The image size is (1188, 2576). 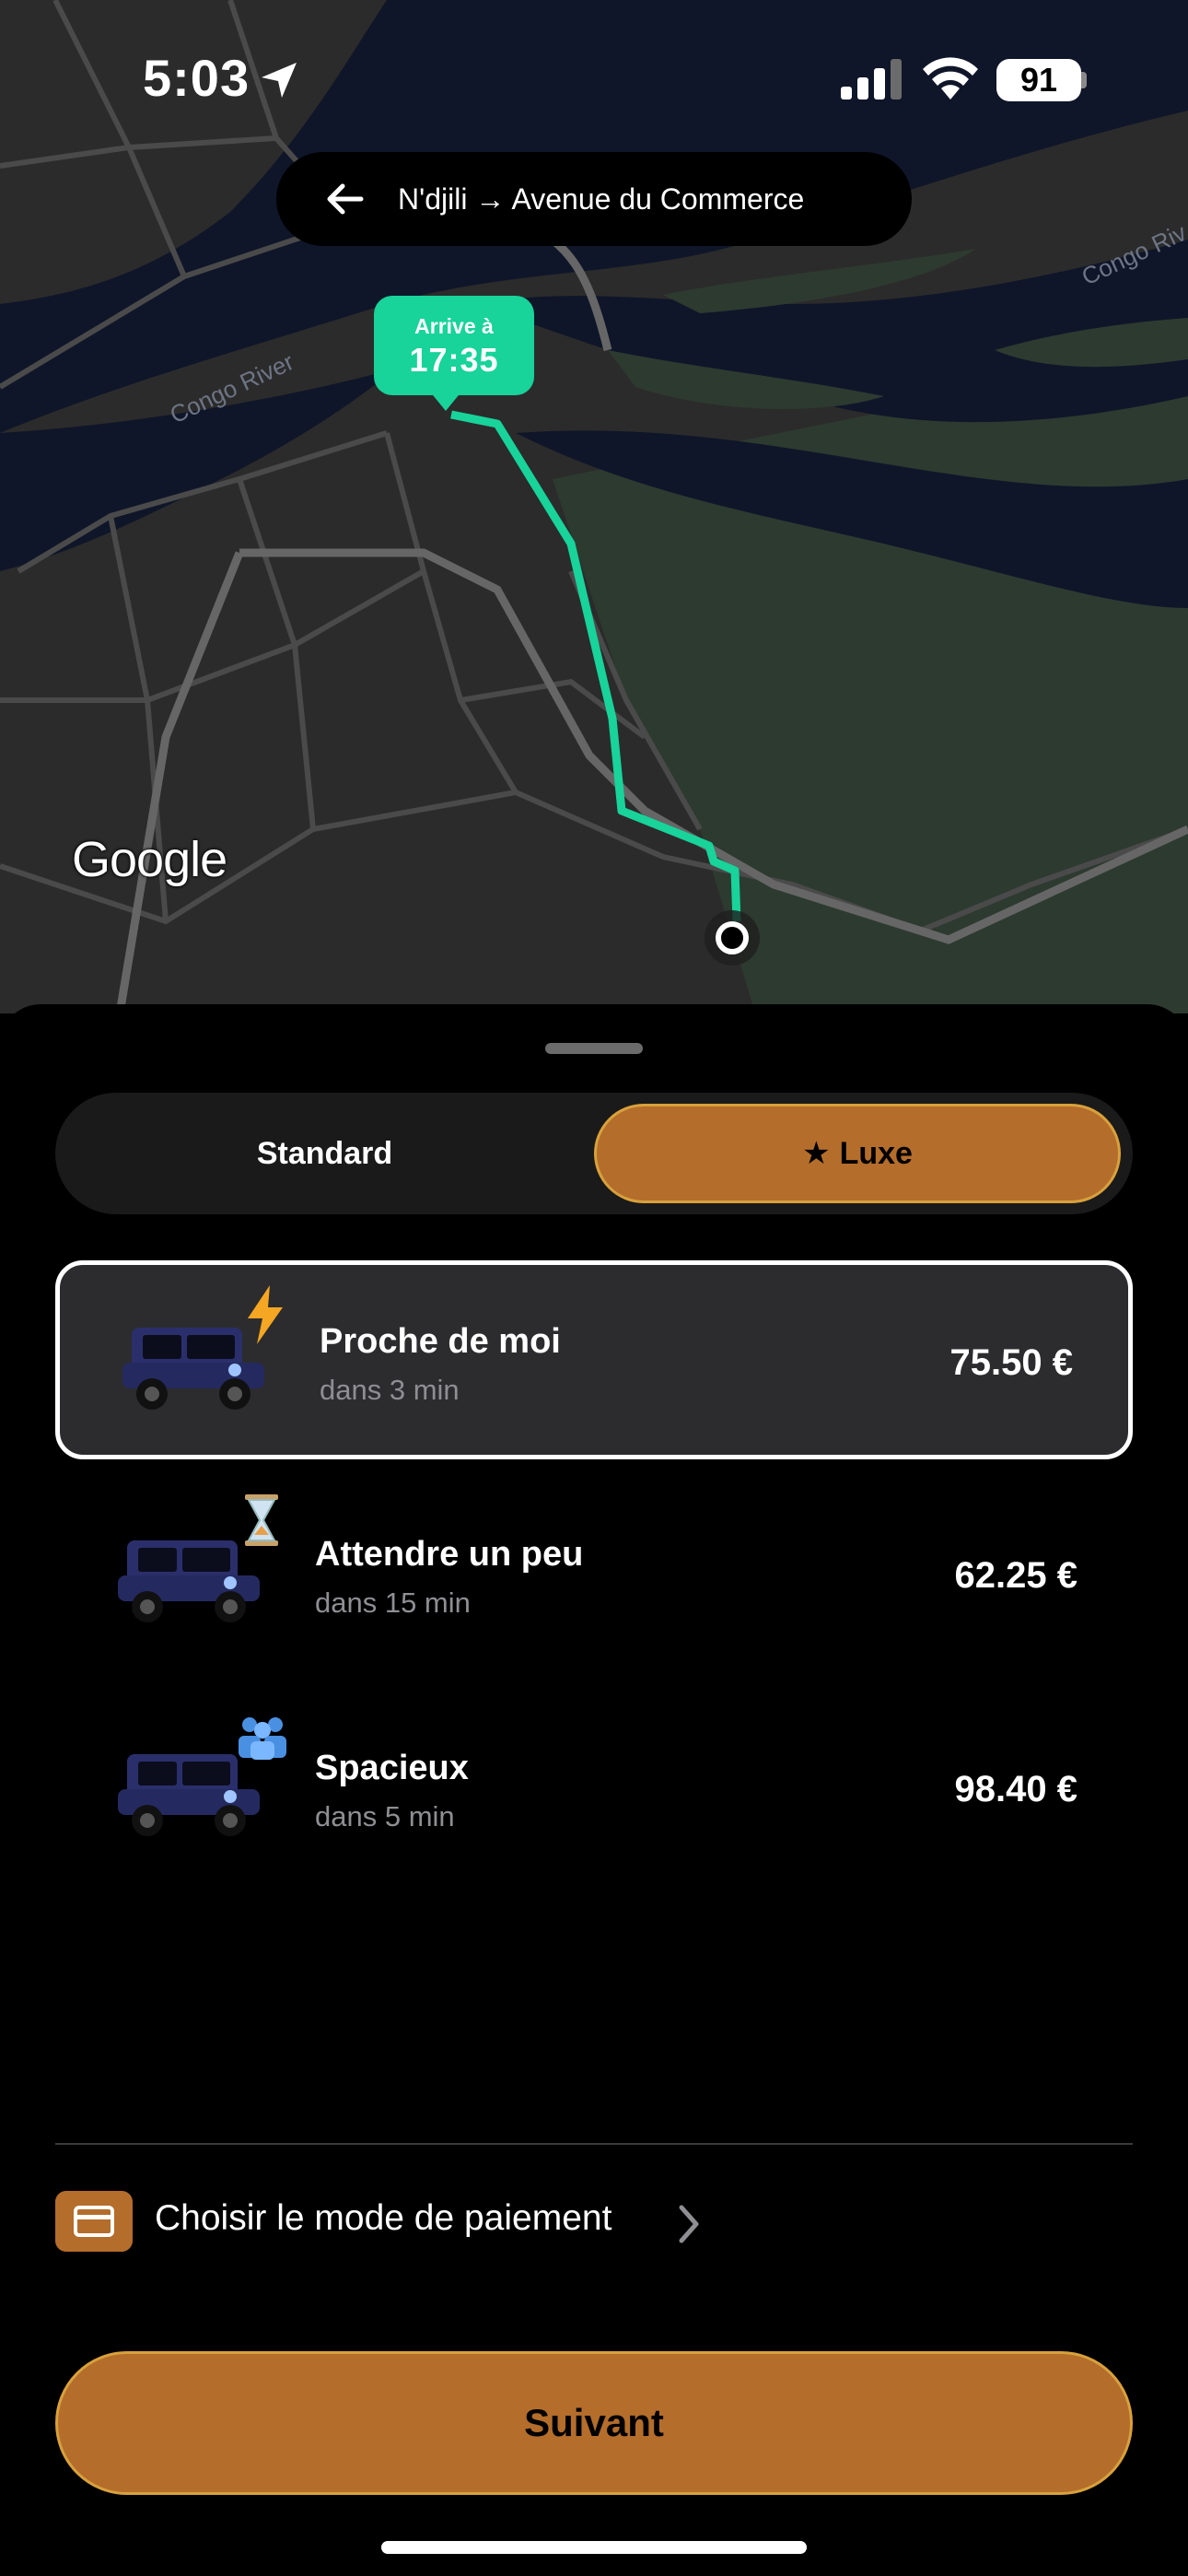 I want to click on location-arrow-icon, so click(x=279, y=80).